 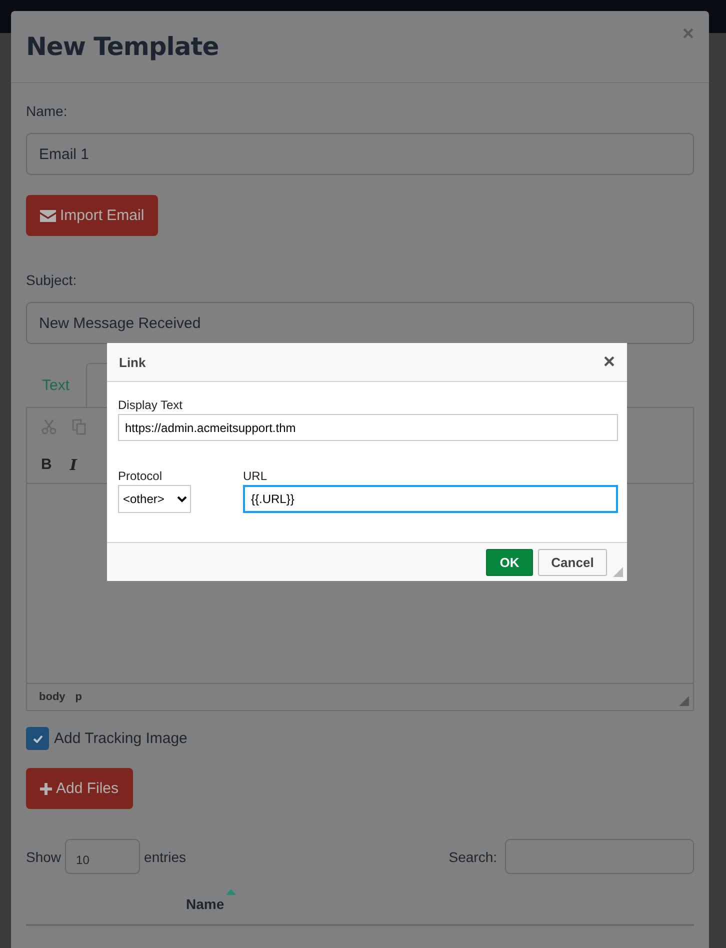 What do you see at coordinates (78, 697) in the screenshot?
I see `element-path: p` at bounding box center [78, 697].